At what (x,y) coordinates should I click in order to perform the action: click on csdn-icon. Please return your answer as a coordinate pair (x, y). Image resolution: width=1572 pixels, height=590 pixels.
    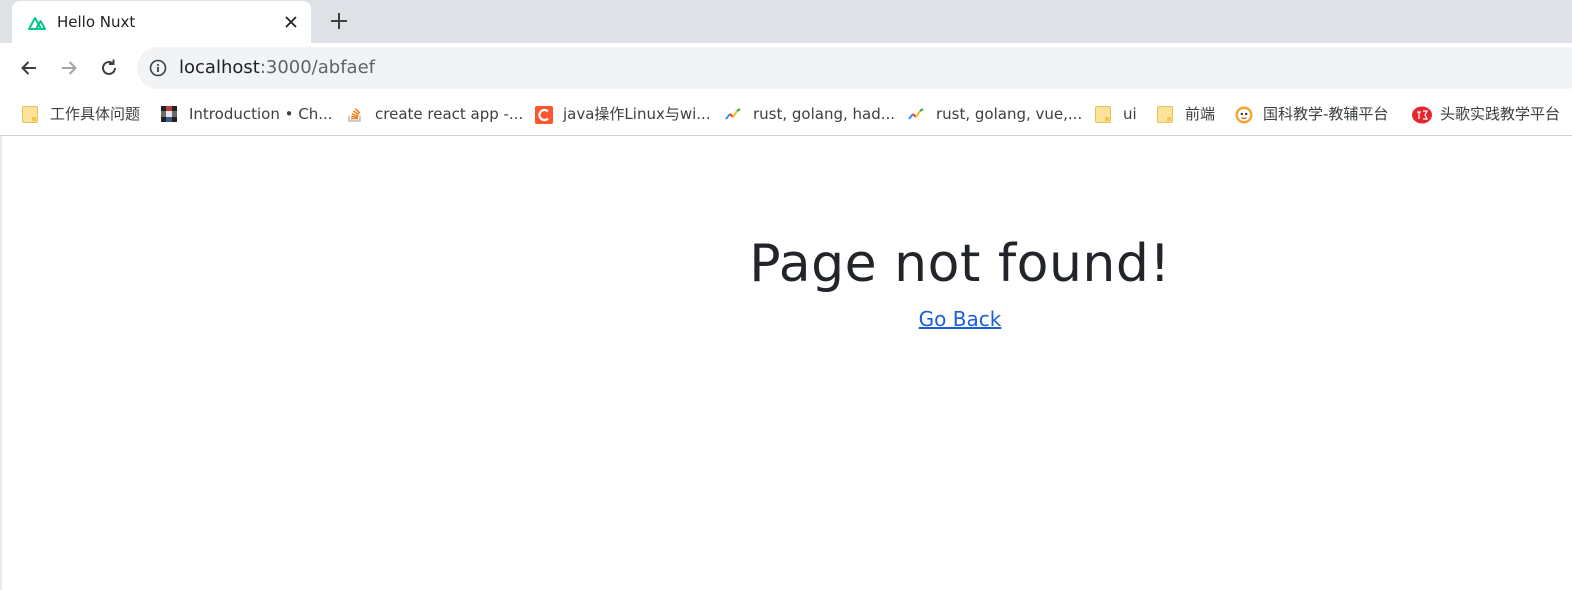
    Looking at the image, I should click on (544, 115).